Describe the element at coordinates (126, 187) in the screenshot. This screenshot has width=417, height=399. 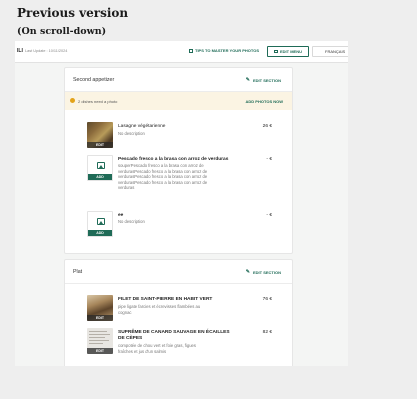
I see `dish-description-line: verduras` at that location.